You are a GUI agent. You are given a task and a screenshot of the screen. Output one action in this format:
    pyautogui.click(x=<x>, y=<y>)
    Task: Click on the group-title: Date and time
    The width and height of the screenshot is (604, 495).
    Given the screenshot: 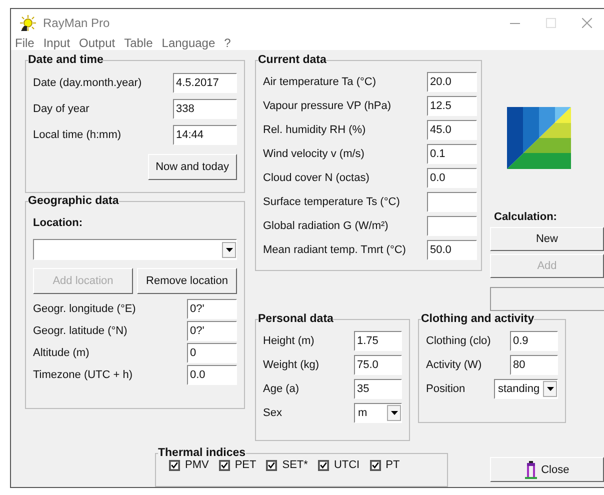 What is the action you would take?
    pyautogui.click(x=66, y=60)
    